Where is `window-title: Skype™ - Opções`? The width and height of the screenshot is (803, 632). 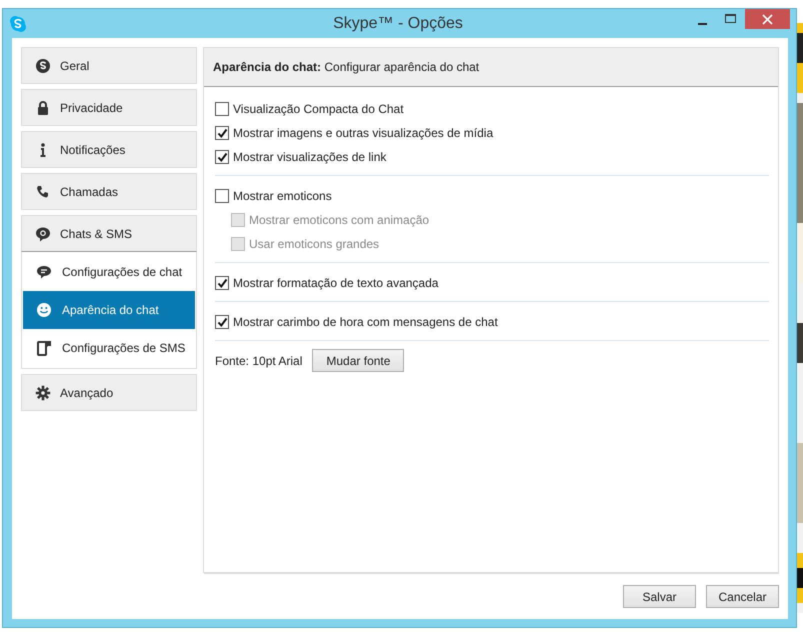
window-title: Skype™ - Opções is located at coordinates (397, 24).